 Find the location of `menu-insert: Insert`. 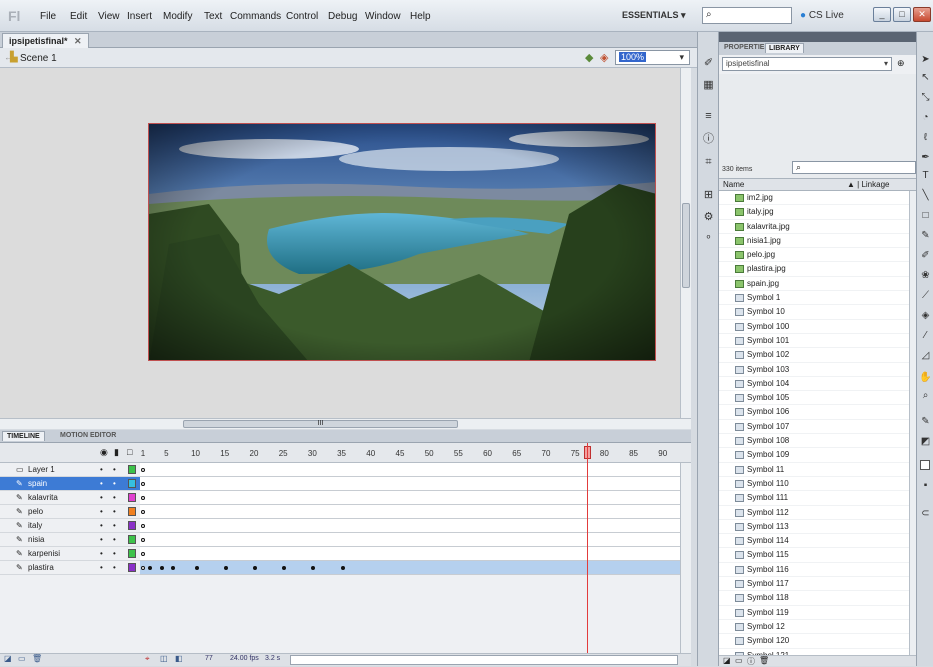

menu-insert: Insert is located at coordinates (139, 16).